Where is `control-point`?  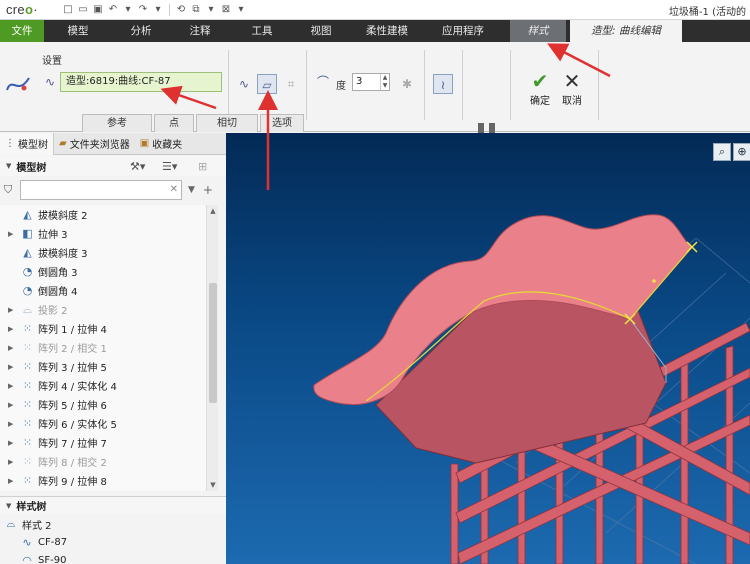 control-point is located at coordinates (654, 281).